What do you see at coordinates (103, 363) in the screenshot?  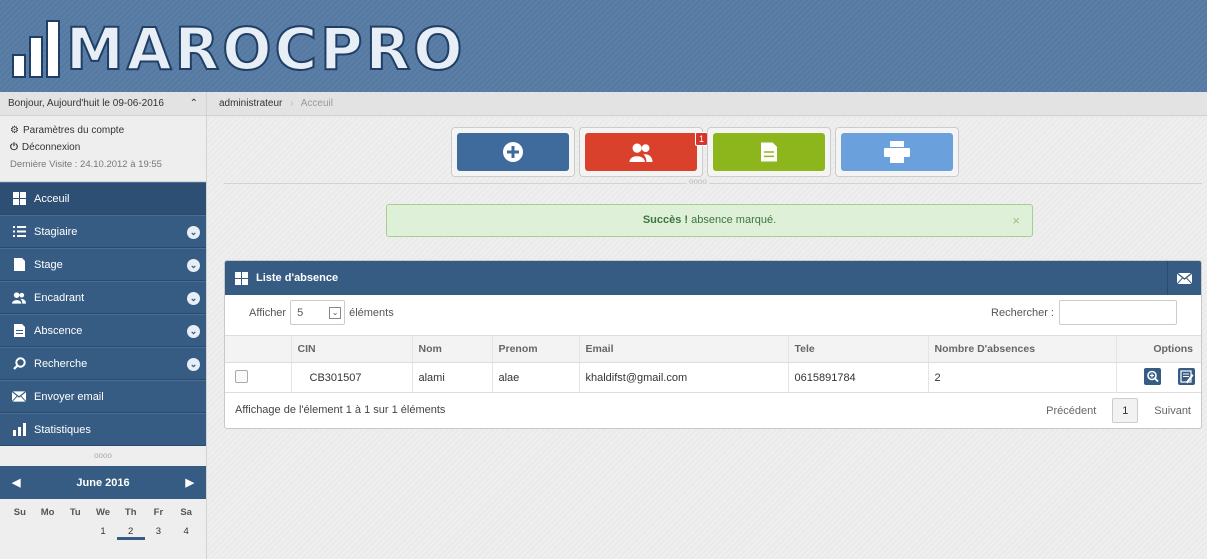 I see `sidebar-item-recherche: Recherche ⌄` at bounding box center [103, 363].